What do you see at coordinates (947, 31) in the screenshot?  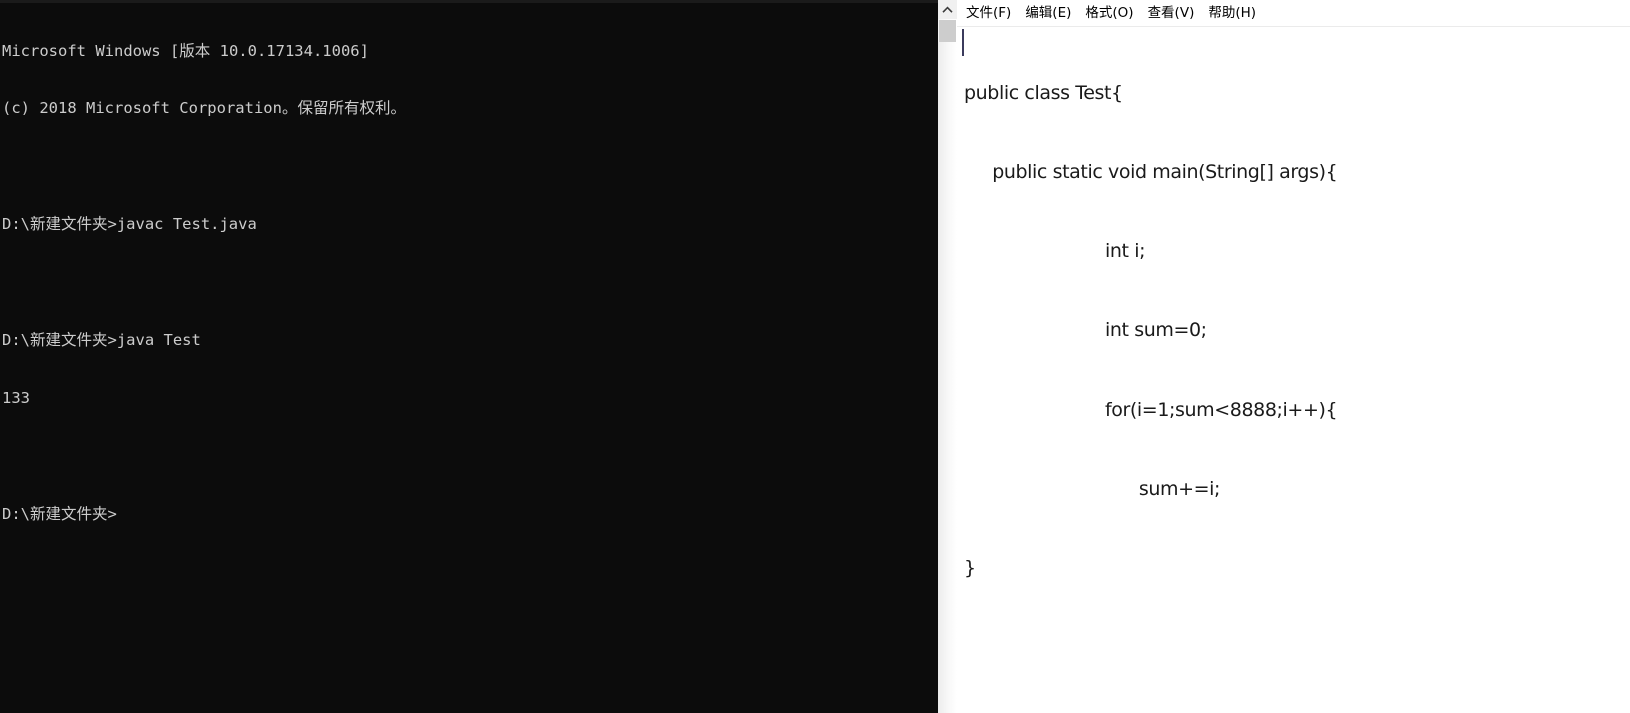 I see `scrollbar-thumb` at bounding box center [947, 31].